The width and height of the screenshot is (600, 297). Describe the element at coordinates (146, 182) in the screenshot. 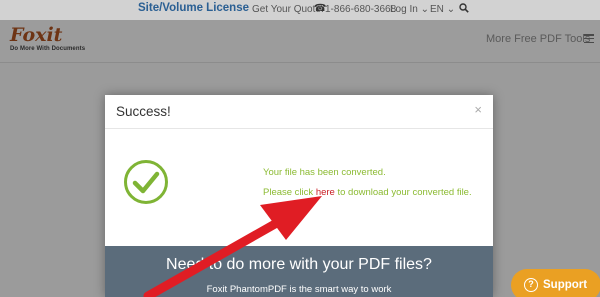

I see `check-circle-icon` at that location.